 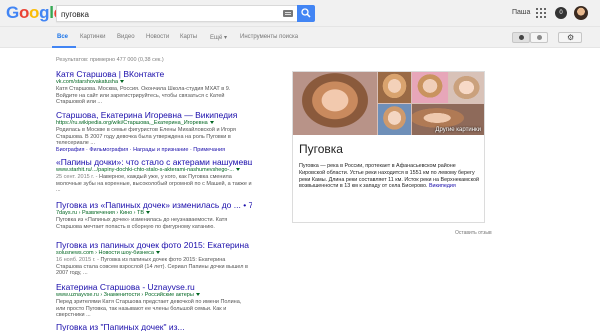 What do you see at coordinates (561, 13) in the screenshot?
I see `notifications-icon` at bounding box center [561, 13].